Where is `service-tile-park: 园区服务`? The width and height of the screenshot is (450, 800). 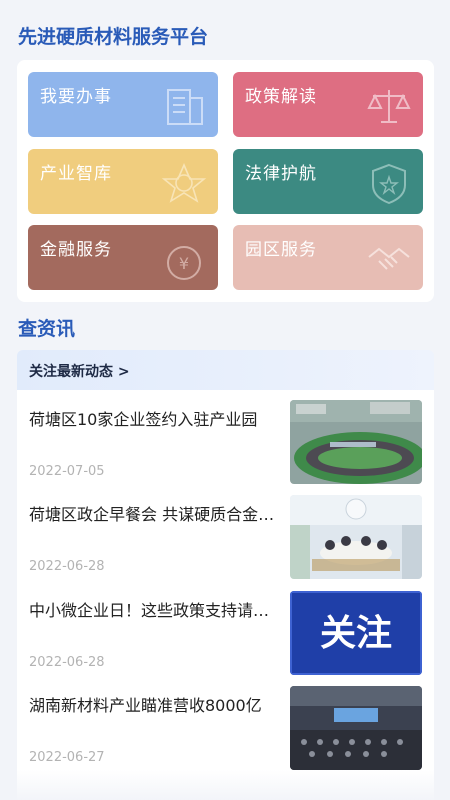 service-tile-park: 园区服务 is located at coordinates (328, 257).